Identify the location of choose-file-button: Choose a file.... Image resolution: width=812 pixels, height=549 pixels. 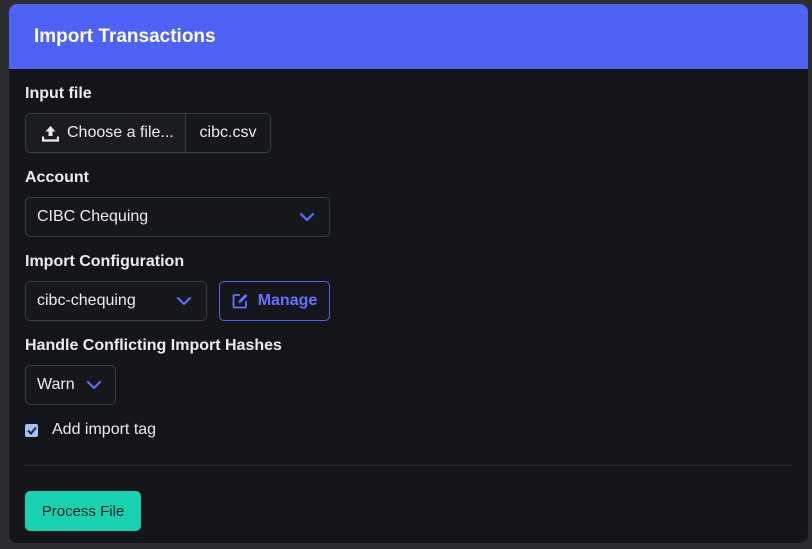
(105, 133).